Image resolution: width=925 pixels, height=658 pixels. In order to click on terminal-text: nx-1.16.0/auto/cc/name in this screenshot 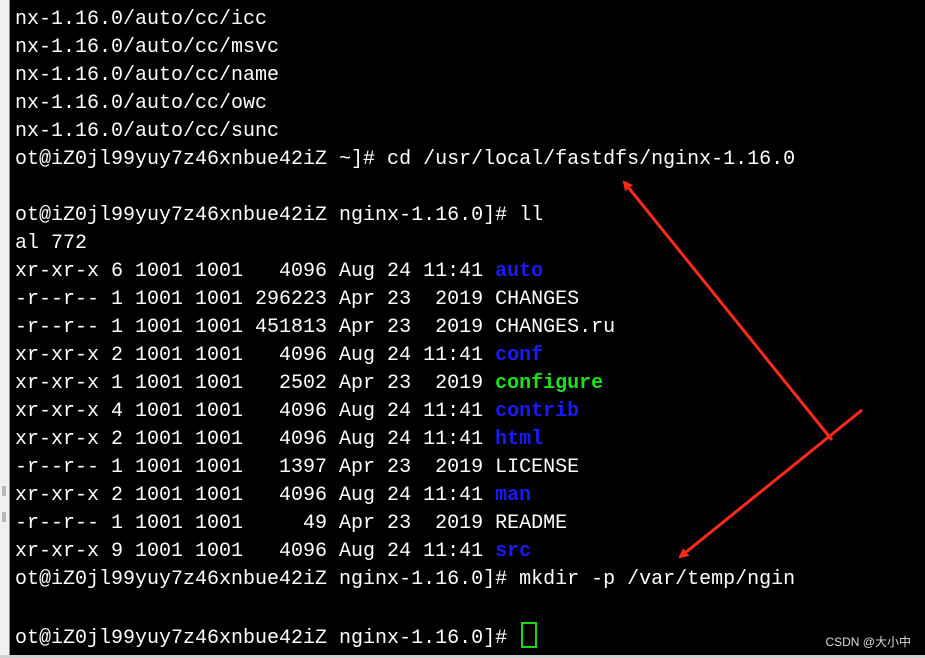, I will do `click(147, 75)`.